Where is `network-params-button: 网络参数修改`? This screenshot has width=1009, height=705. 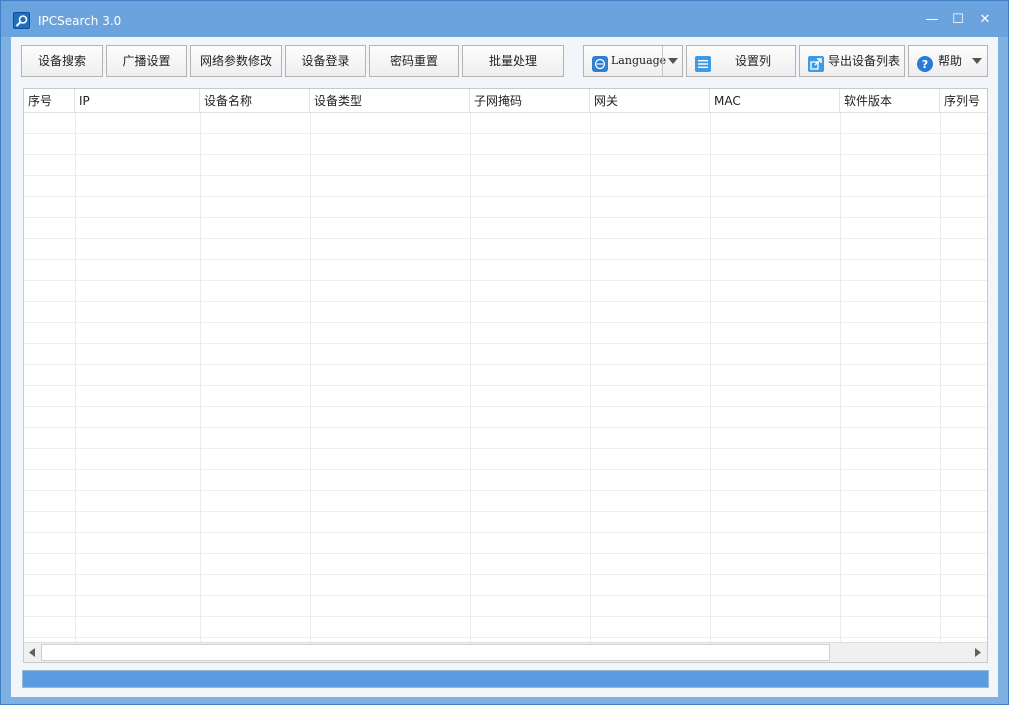
network-params-button: 网络参数修改 is located at coordinates (236, 61).